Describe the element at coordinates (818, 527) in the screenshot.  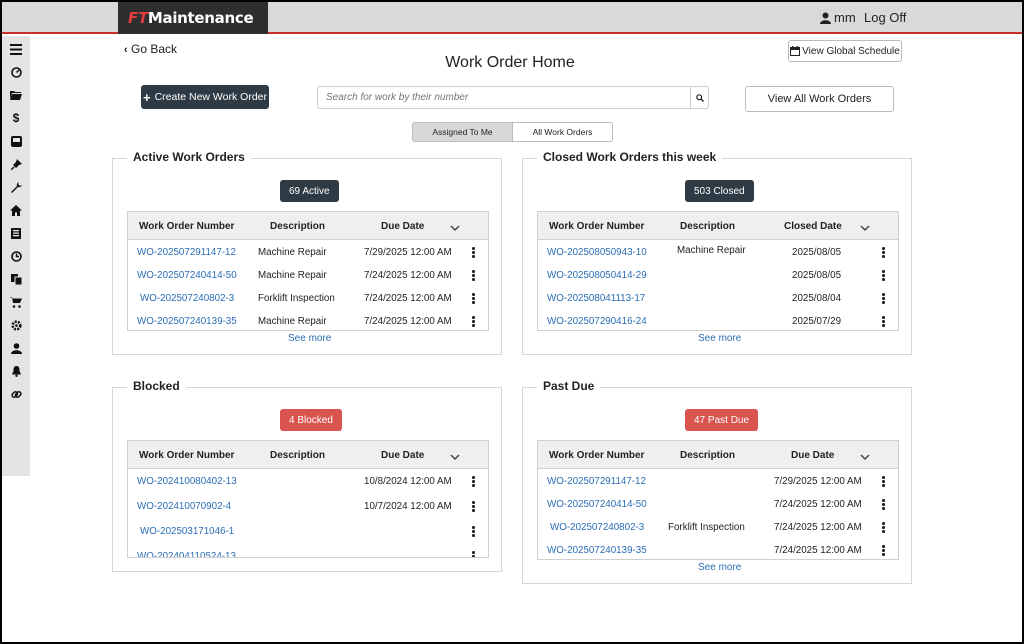
I see `date-cell: 7/24/2025 12:00 AM` at that location.